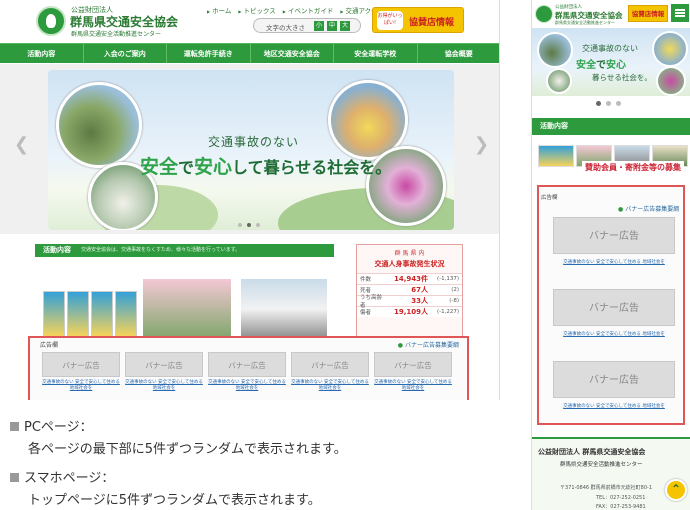 This screenshot has width=690, height=510. What do you see at coordinates (332, 26) in the screenshot?
I see `font-size-medium-button: 中` at bounding box center [332, 26].